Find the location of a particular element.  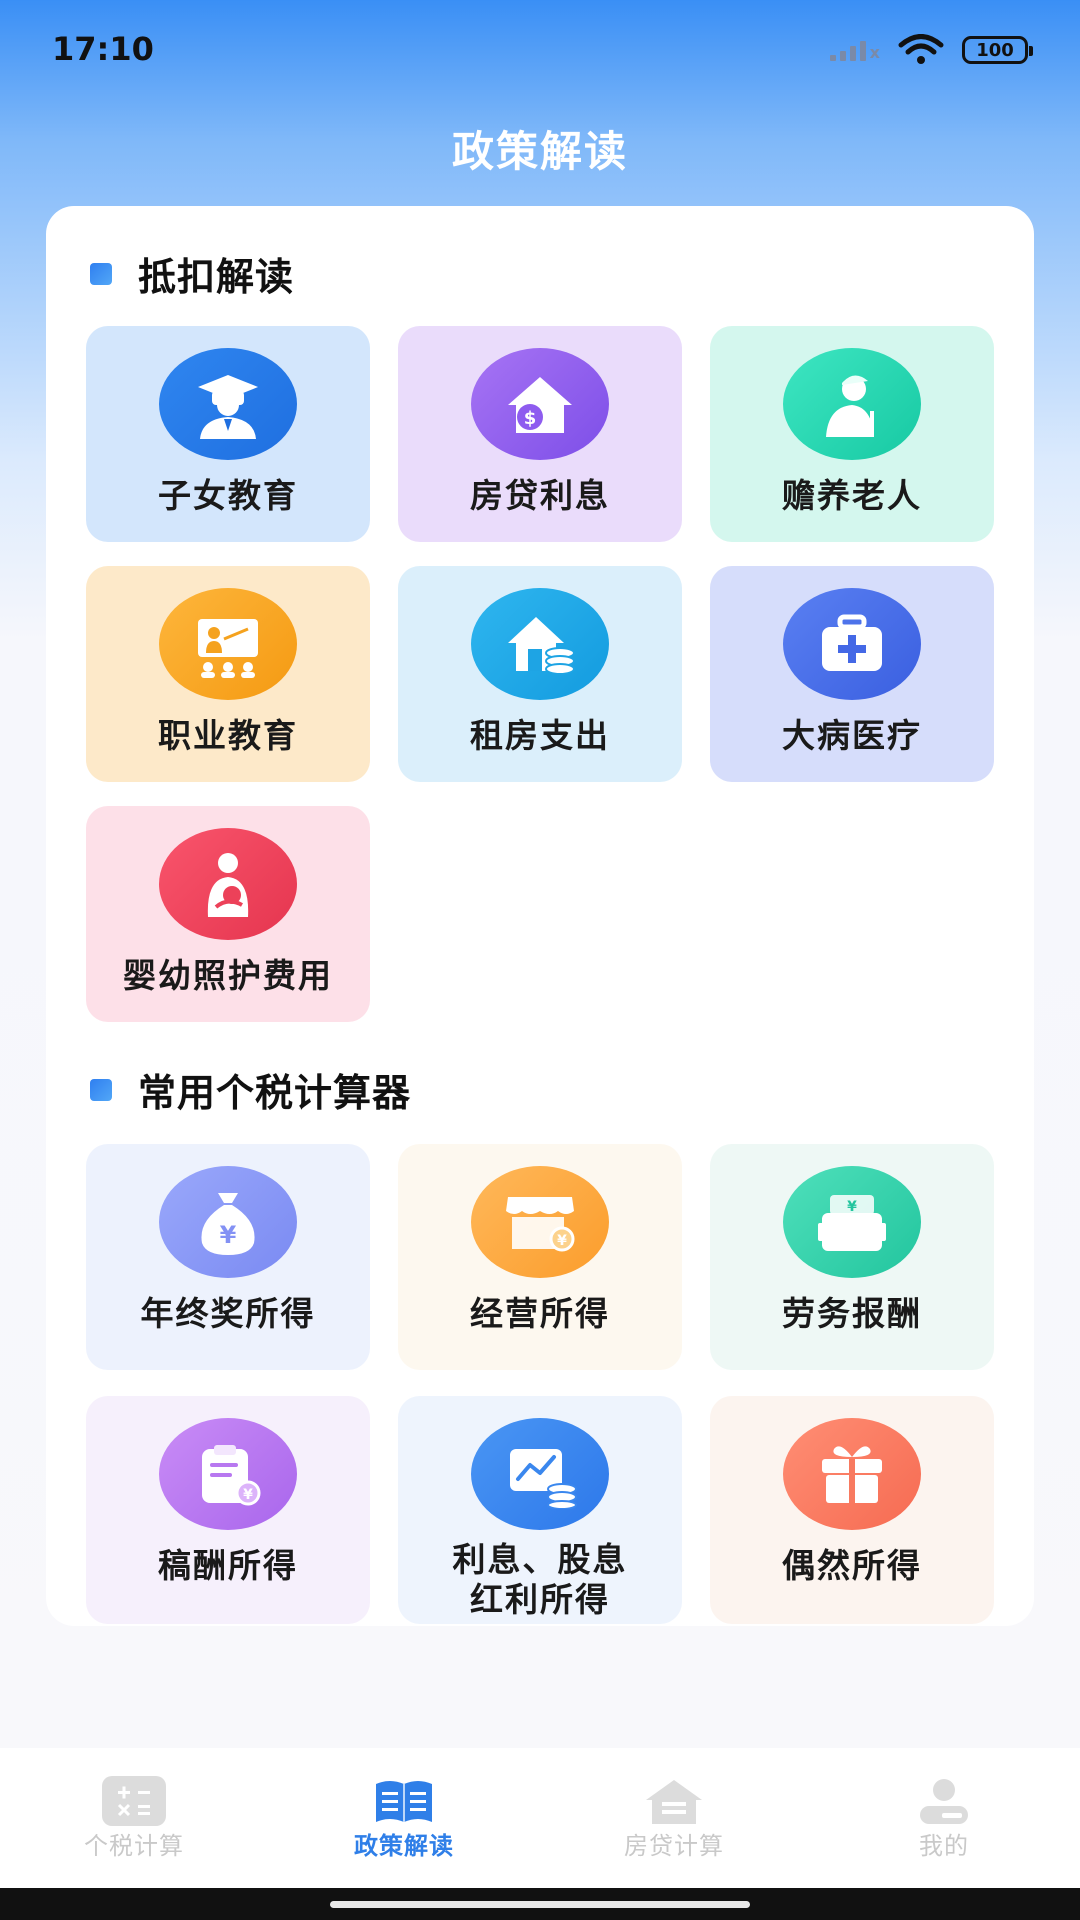

tile-label: 婴幼照护费用 is located at coordinates (228, 975).